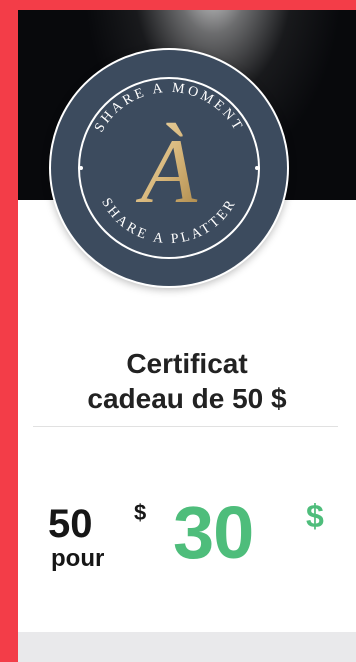  What do you see at coordinates (315, 516) in the screenshot?
I see `sale-currency-symbol: $` at bounding box center [315, 516].